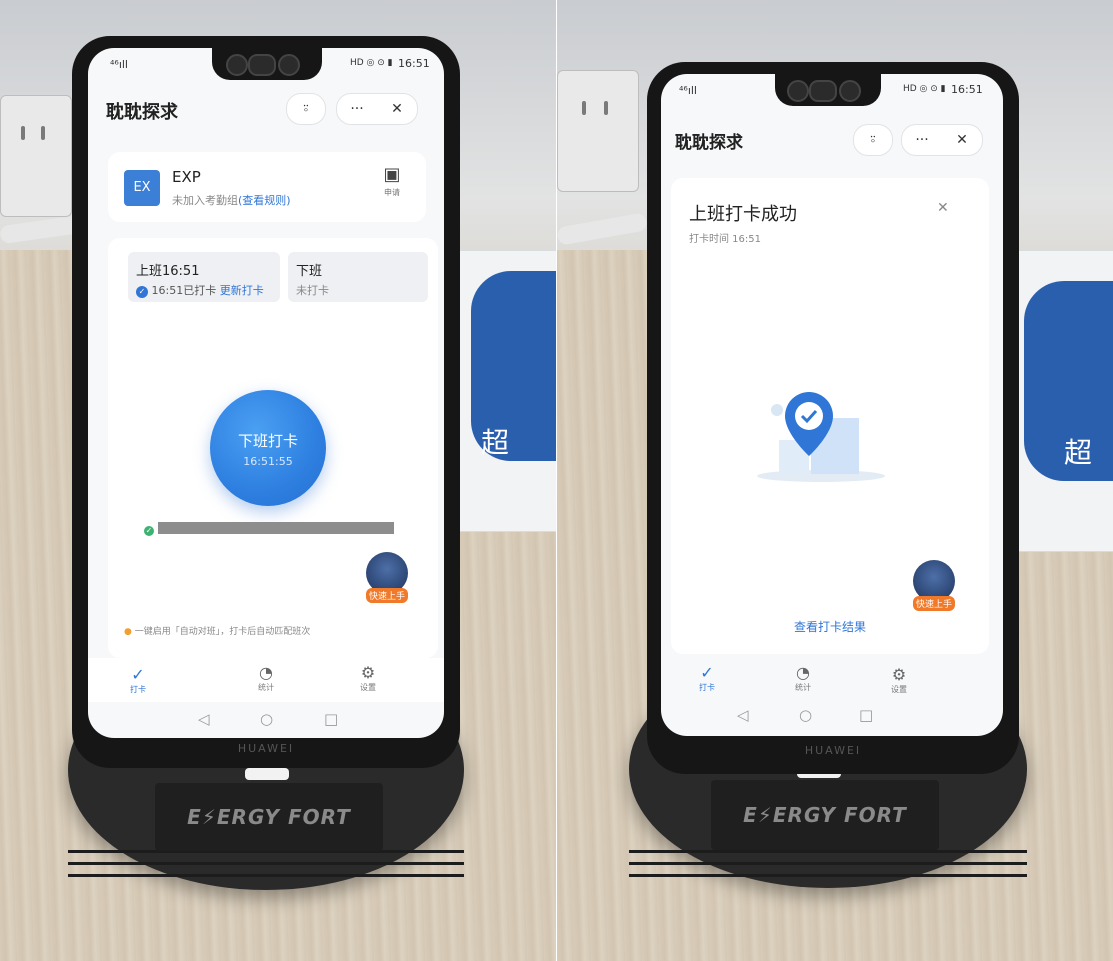 Image resolution: width=1113 pixels, height=961 pixels. I want to click on view-rules-link: (查看规则), so click(264, 200).